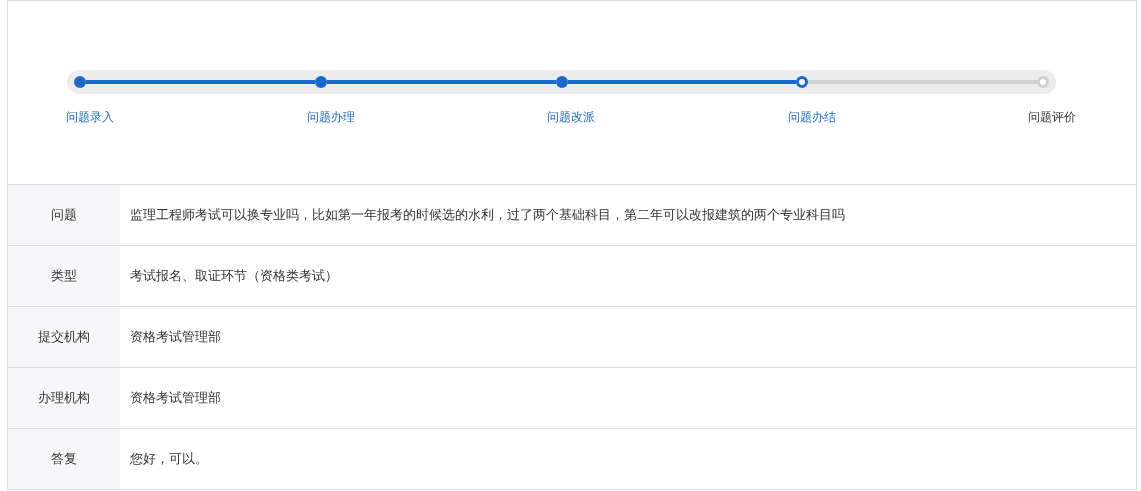 The image size is (1141, 491). Describe the element at coordinates (571, 117) in the screenshot. I see `step-label: 问题改派` at that location.